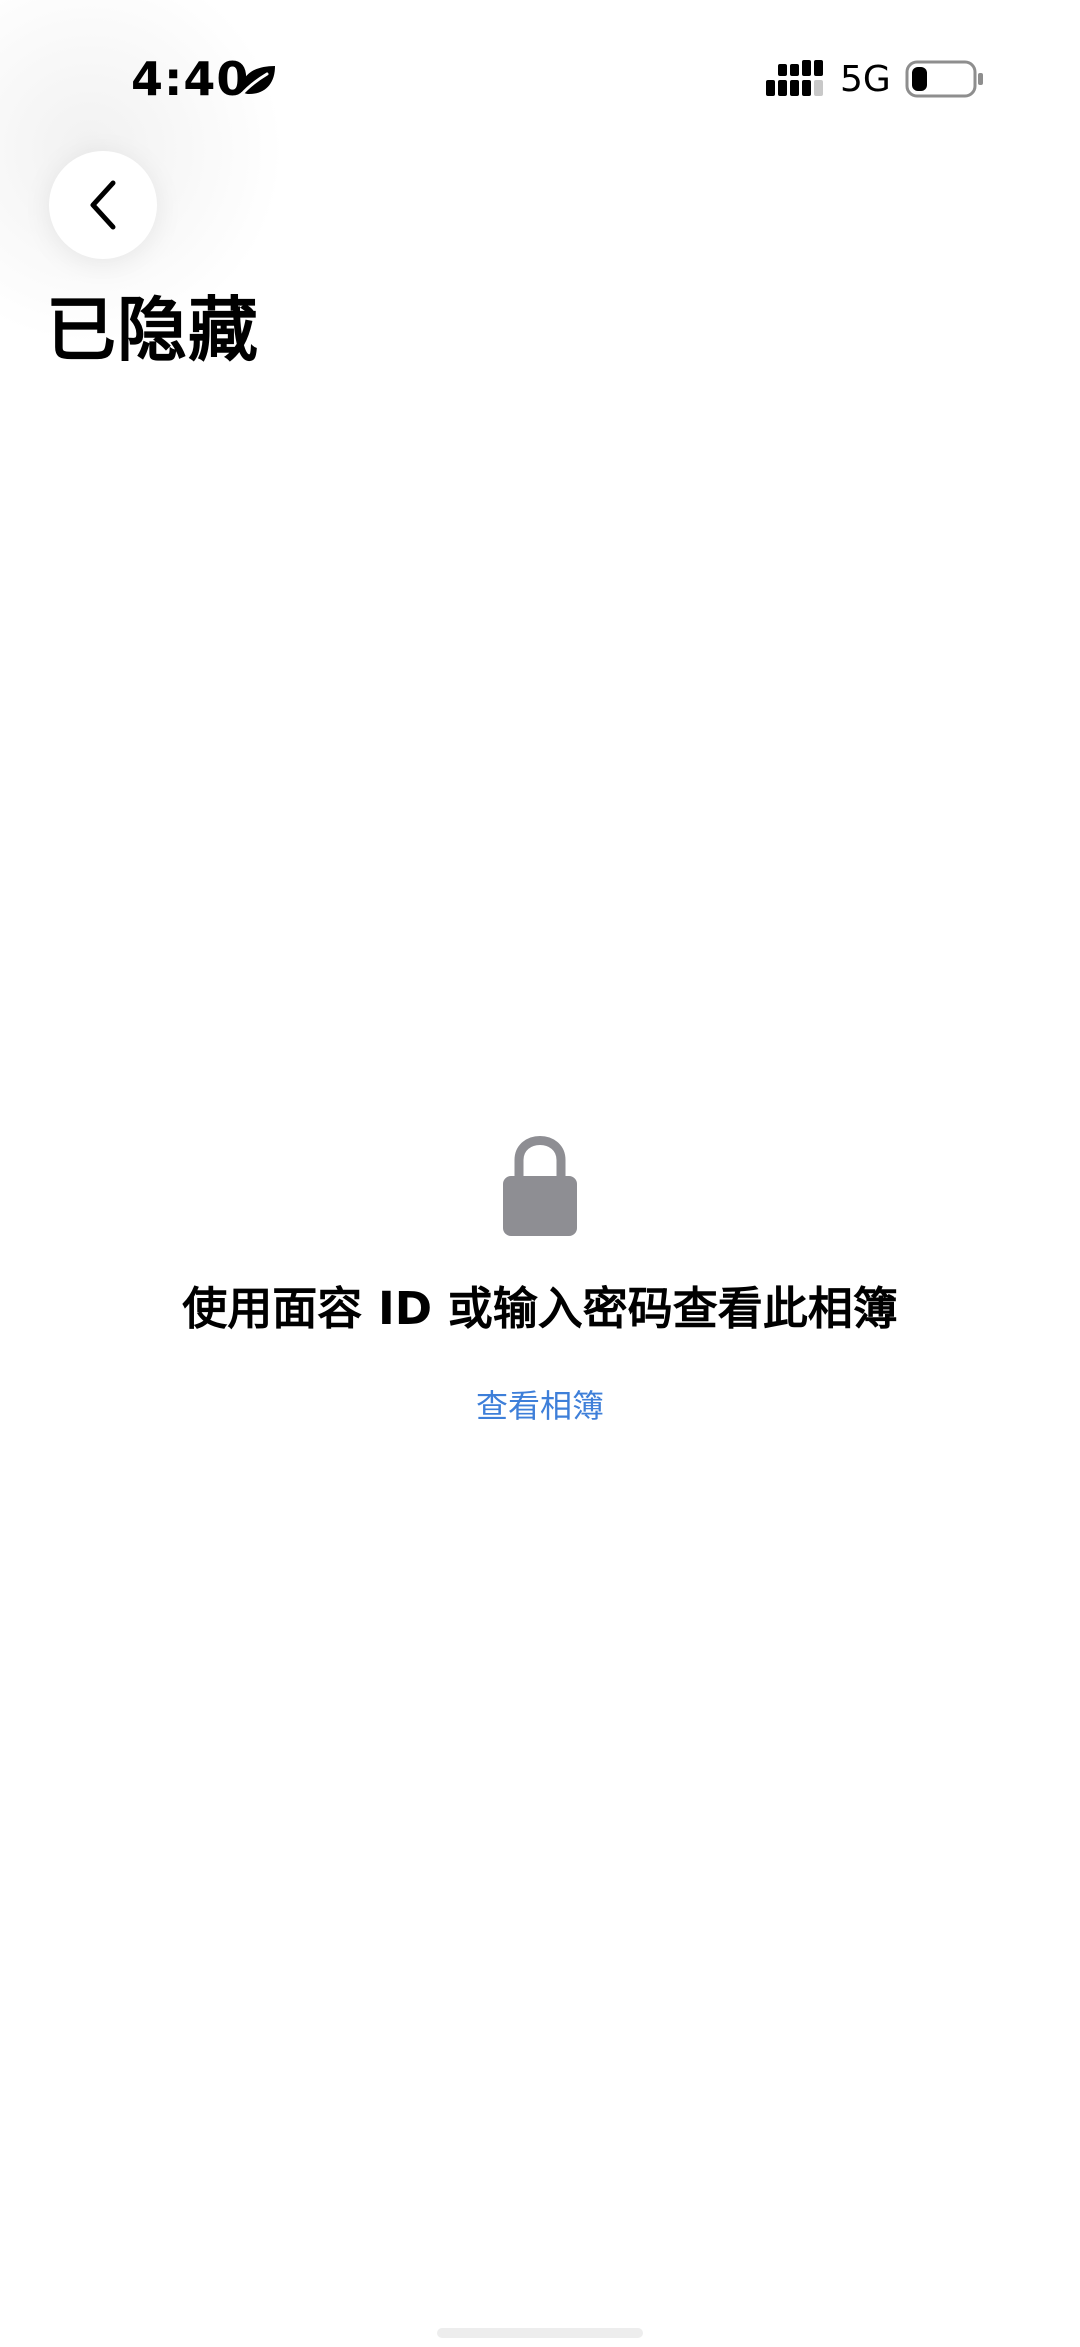  Describe the element at coordinates (540, 1308) in the screenshot. I see `unlock-instruction: 使用面容 ID 或输入密码查看此相簿` at that location.